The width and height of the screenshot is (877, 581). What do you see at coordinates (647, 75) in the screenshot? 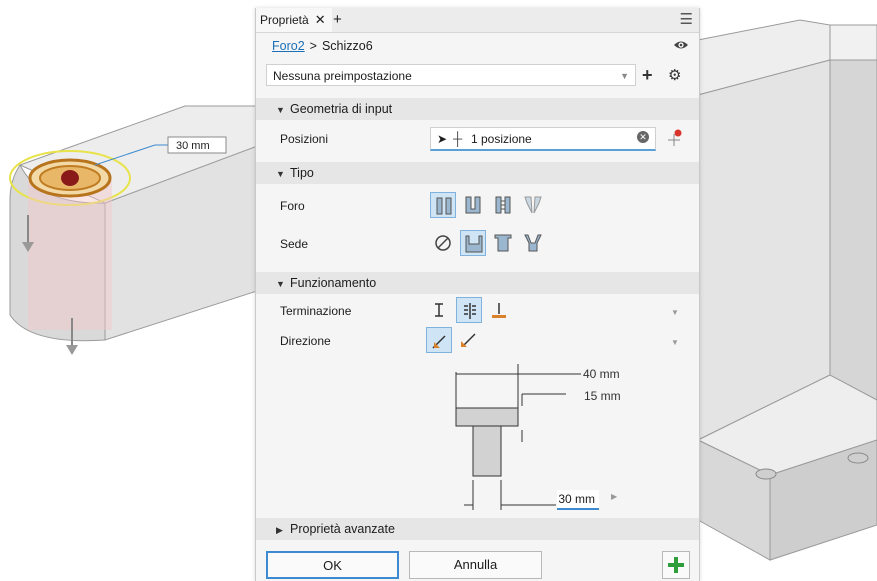
I see `add-preset-button: +` at bounding box center [647, 75].